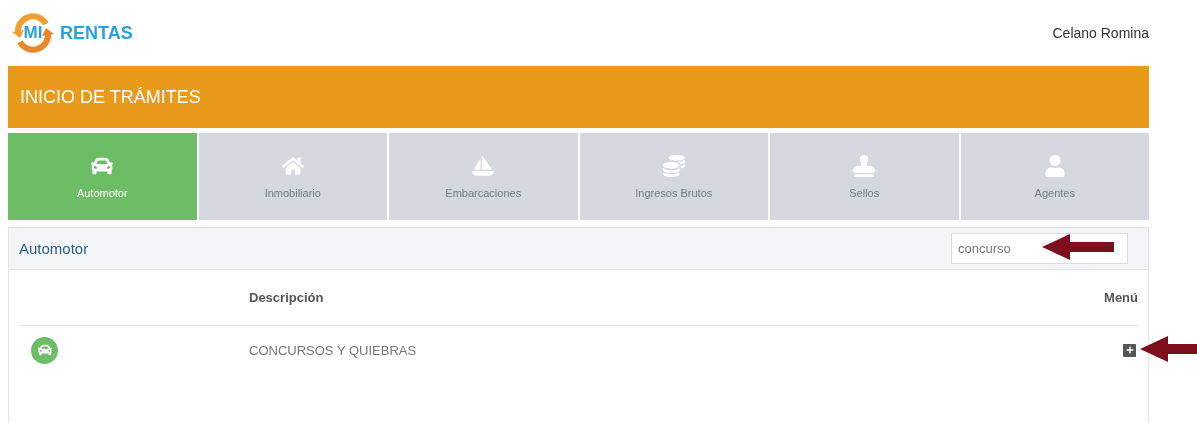  What do you see at coordinates (33, 33) in the screenshot?
I see `logo-mark: MI` at bounding box center [33, 33].